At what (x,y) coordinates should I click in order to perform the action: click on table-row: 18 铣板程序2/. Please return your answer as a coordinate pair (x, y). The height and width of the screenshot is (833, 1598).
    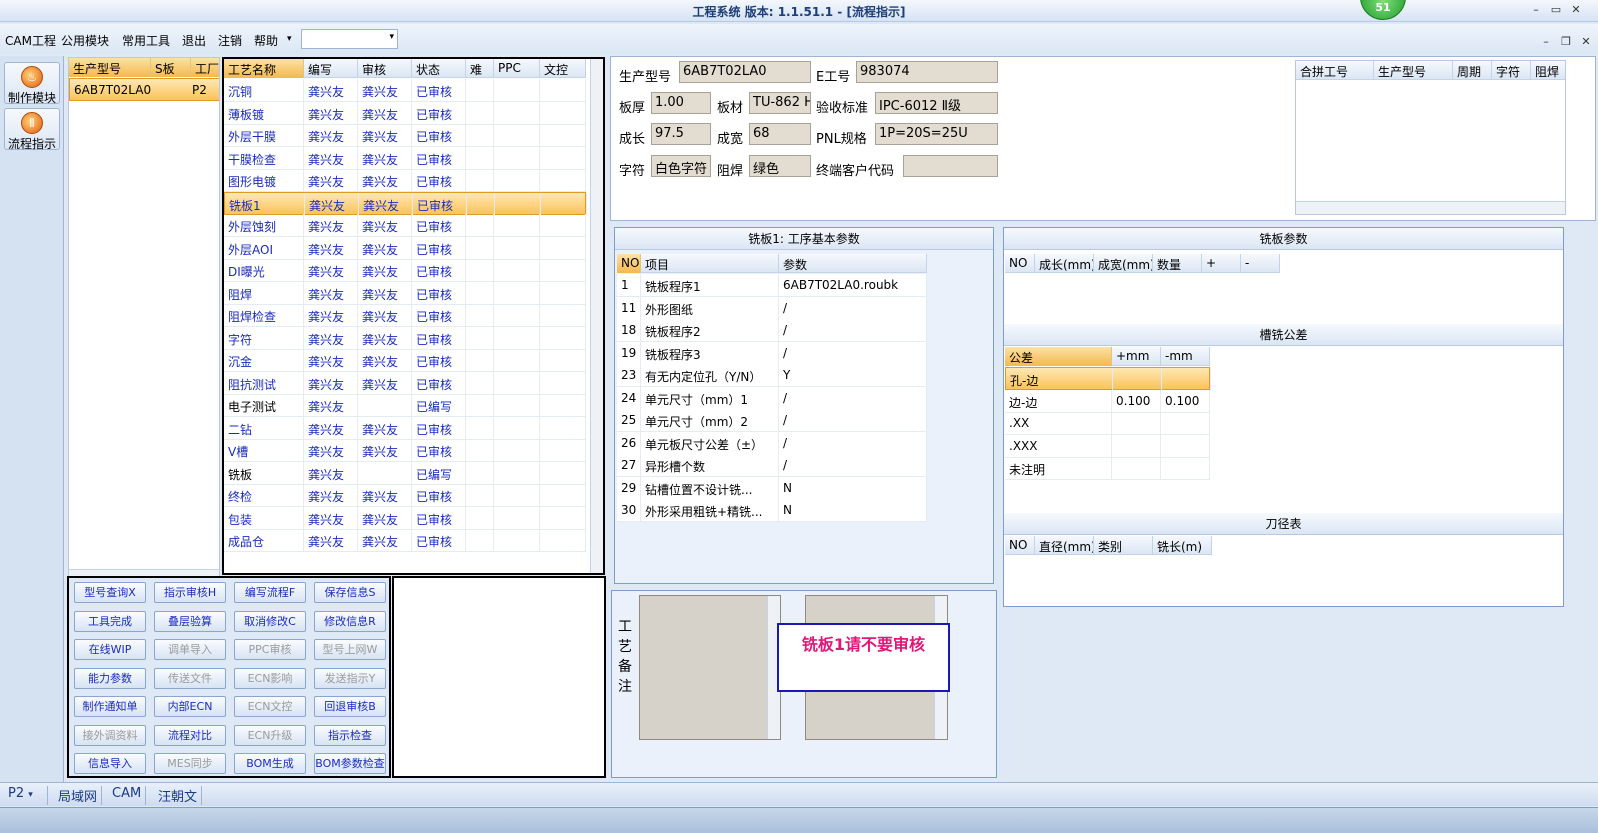
    Looking at the image, I should click on (772, 330).